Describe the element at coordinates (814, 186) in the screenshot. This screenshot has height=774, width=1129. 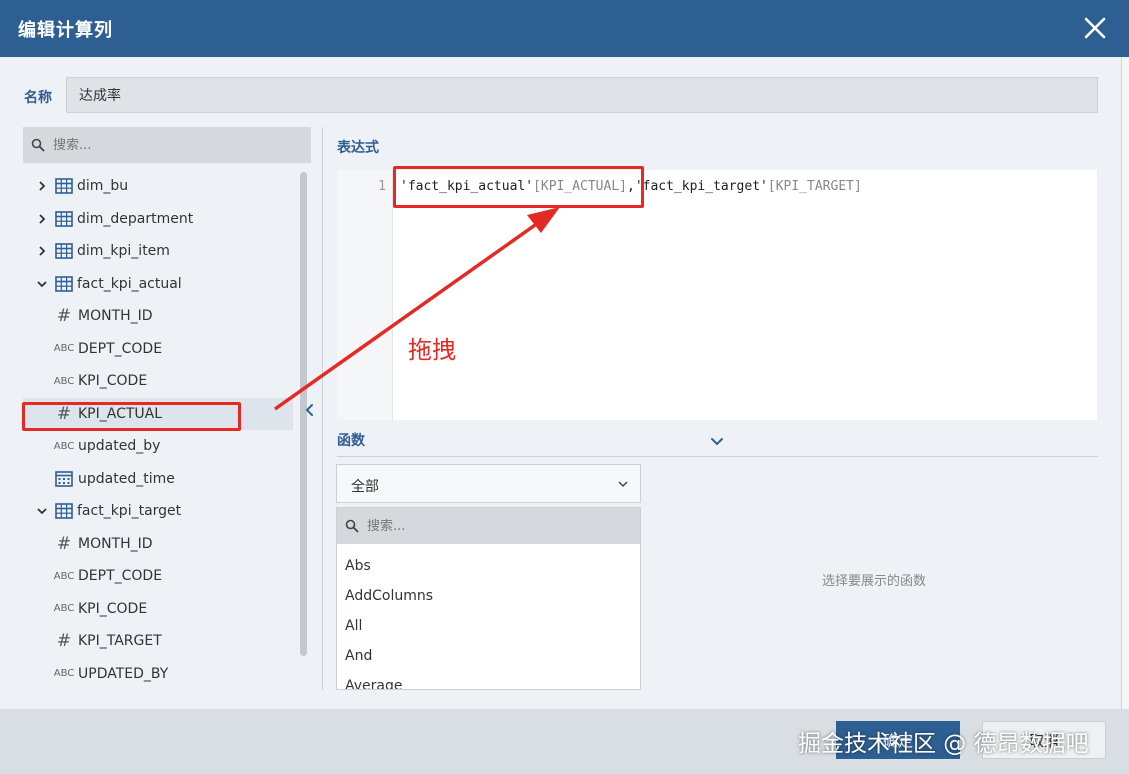
I see `expr-column-ref: [KPI_TARGET]` at that location.